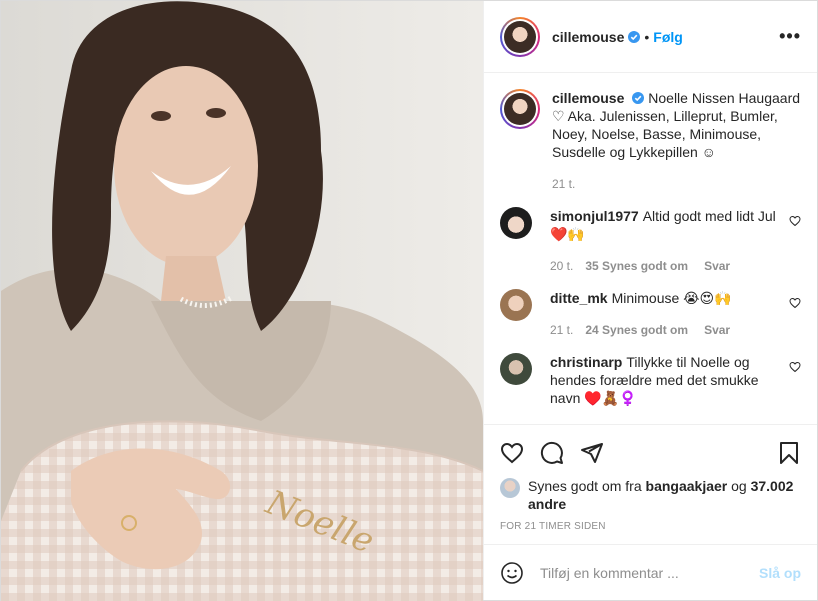  Describe the element at coordinates (636, 266) in the screenshot. I see `comment-likes: 35 Synes godt om` at that location.